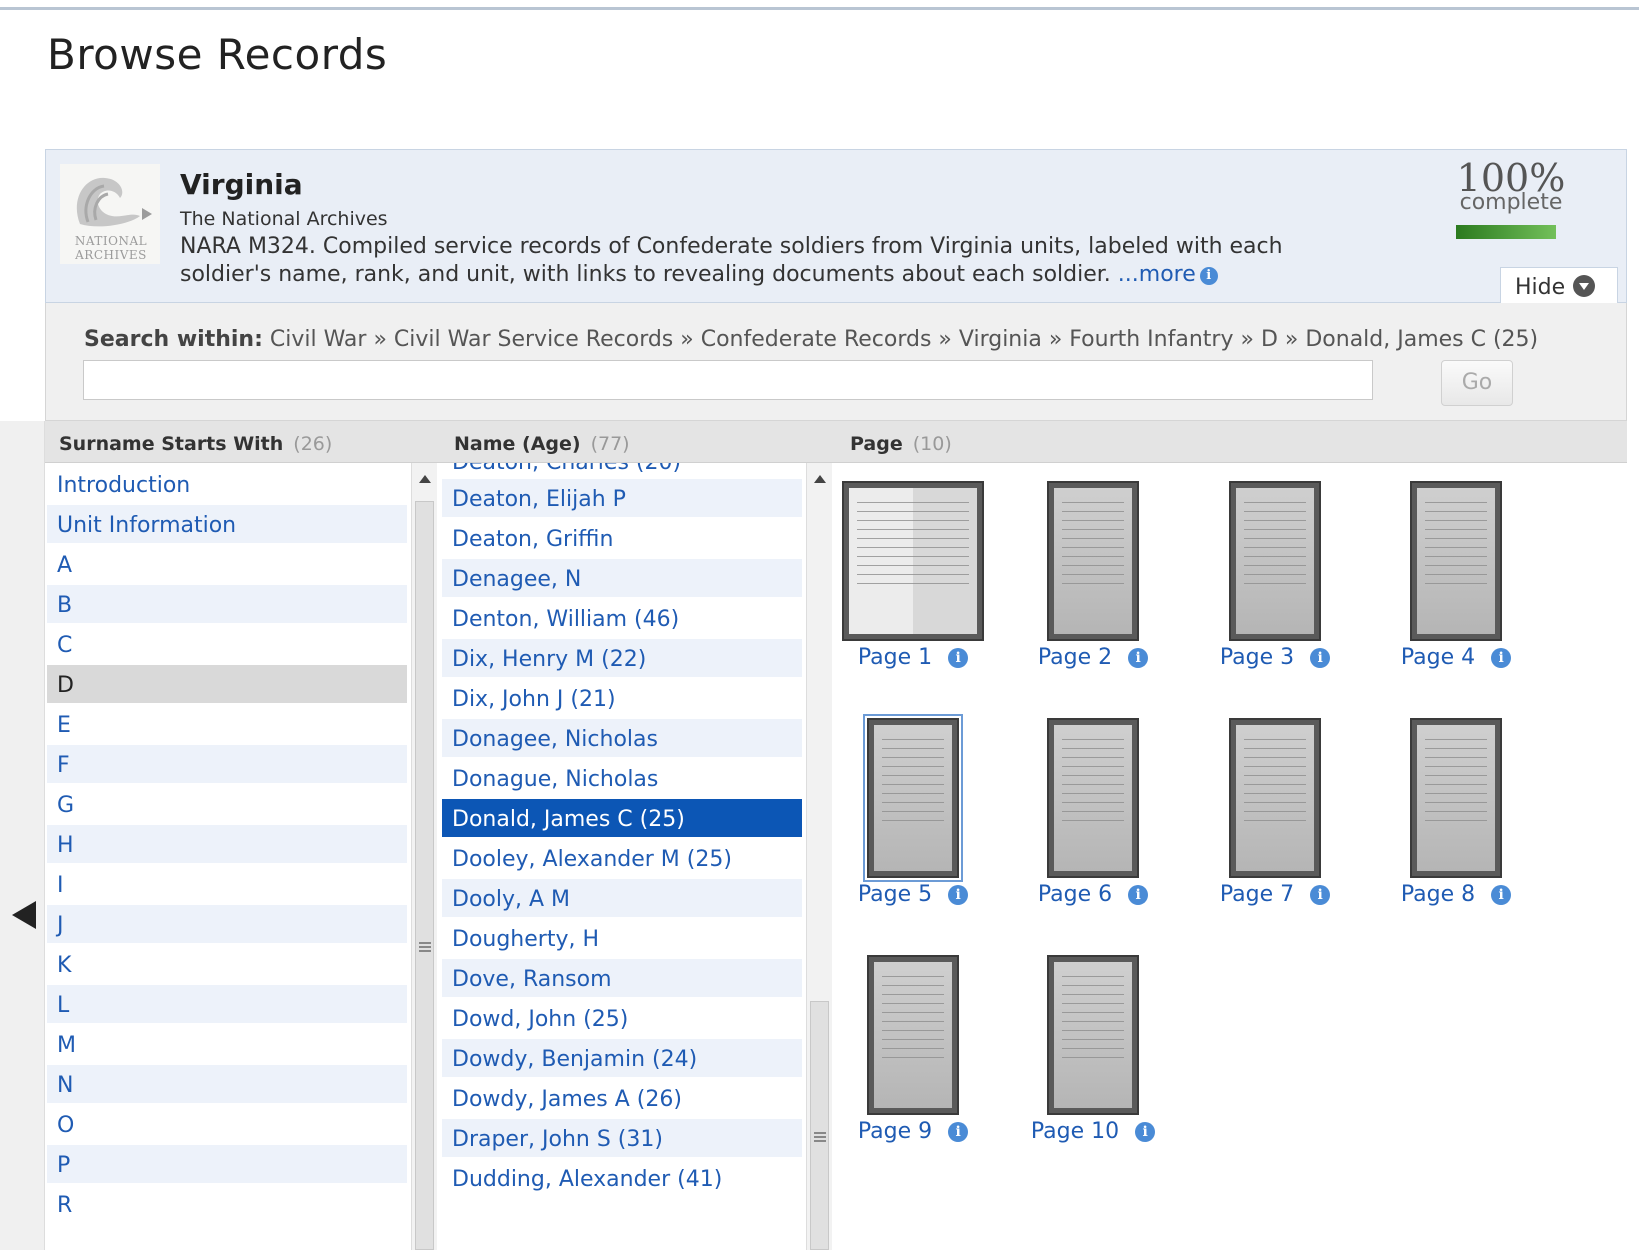 Image resolution: width=1639 pixels, height=1250 pixels. Describe the element at coordinates (217, 54) in the screenshot. I see `page-title: Browse Records` at that location.